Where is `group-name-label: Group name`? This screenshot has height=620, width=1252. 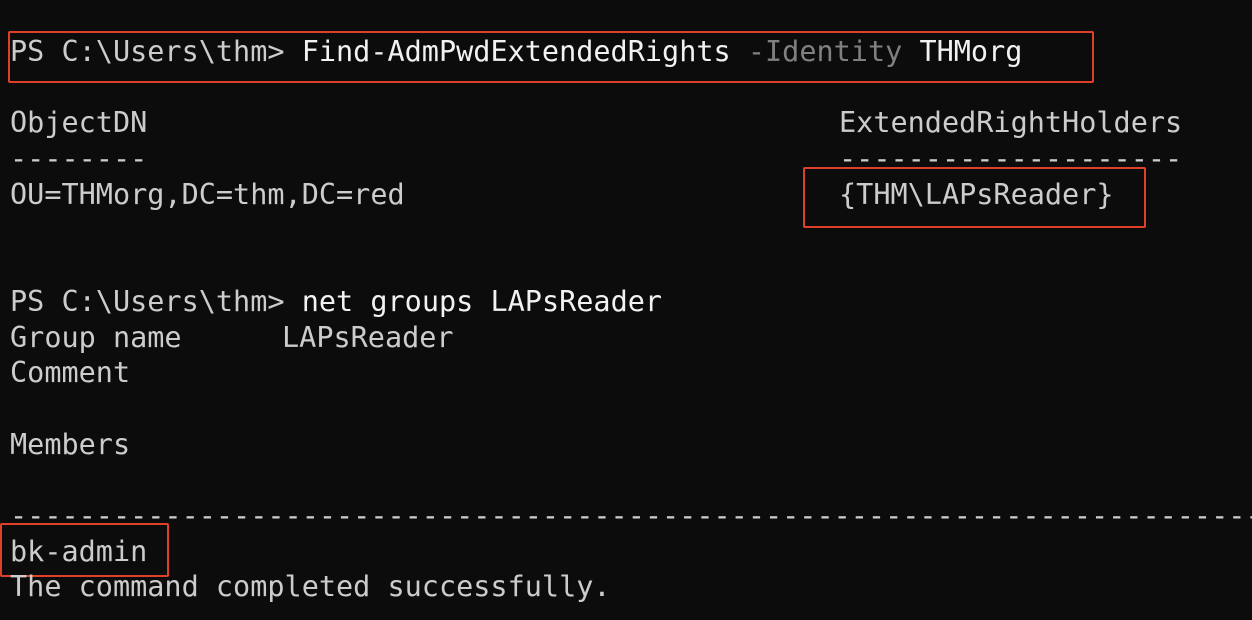
group-name-label: Group name is located at coordinates (96, 337).